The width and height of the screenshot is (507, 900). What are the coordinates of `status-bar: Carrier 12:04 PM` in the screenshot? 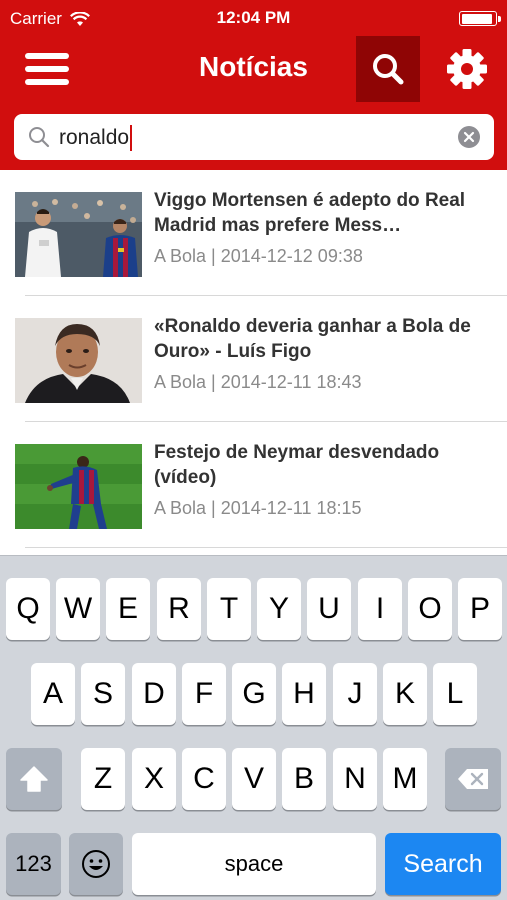 It's located at (253, 18).